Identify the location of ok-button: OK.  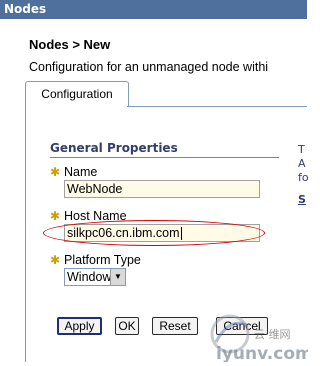
(127, 326).